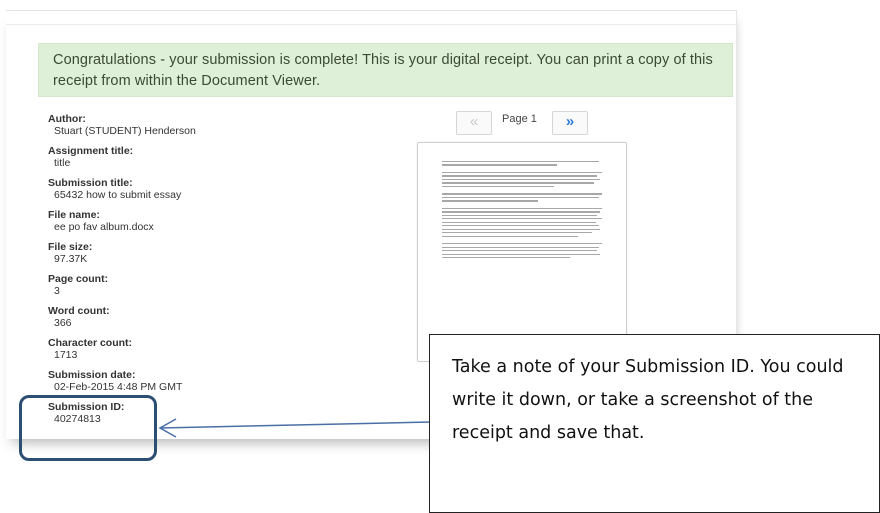 The width and height of the screenshot is (880, 513). I want to click on document-text-lines, so click(522, 211).